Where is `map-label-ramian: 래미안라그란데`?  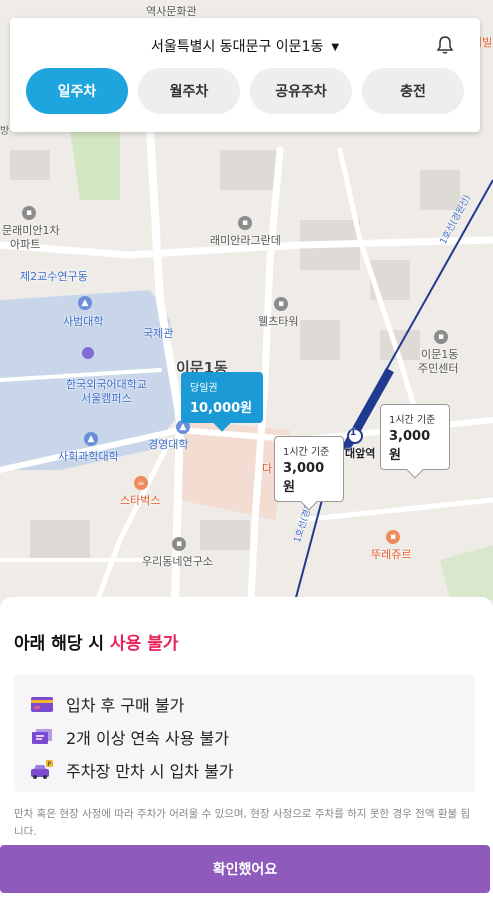 map-label-ramian: 래미안라그란데 is located at coordinates (245, 240).